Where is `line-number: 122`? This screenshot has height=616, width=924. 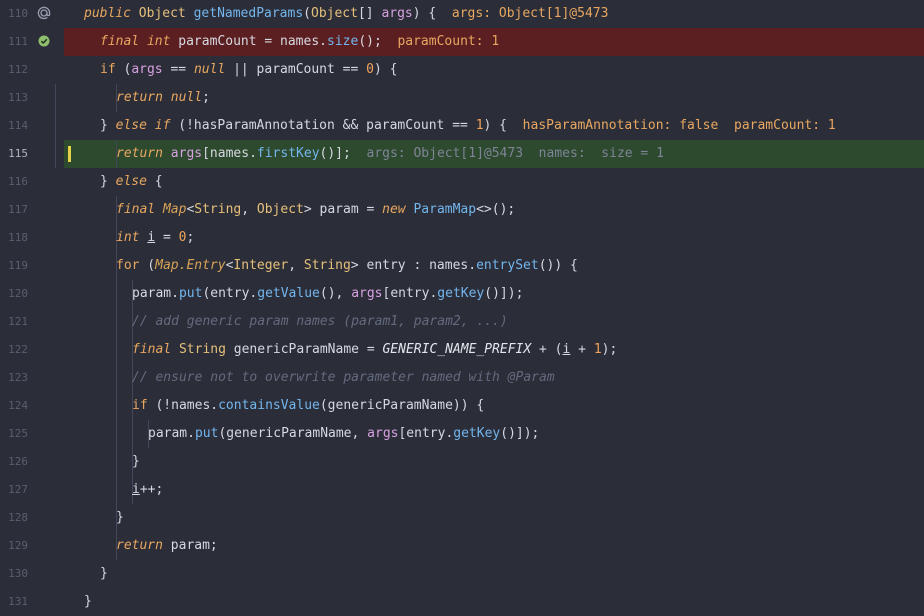 line-number: 122 is located at coordinates (14, 350).